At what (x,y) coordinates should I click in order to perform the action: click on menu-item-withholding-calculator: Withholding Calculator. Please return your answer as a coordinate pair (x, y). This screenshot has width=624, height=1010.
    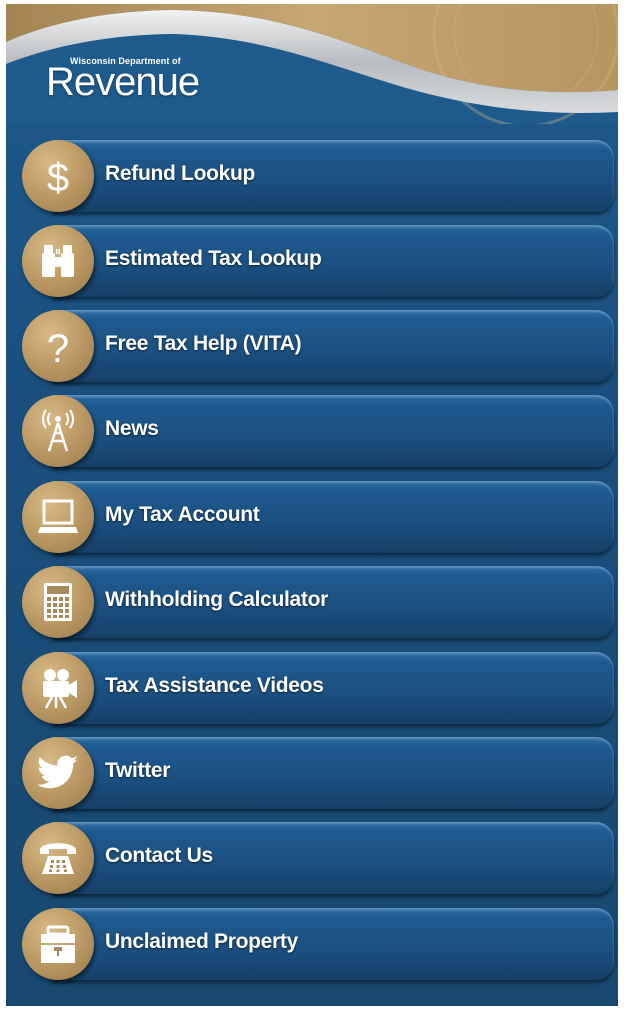
    Looking at the image, I should click on (318, 603).